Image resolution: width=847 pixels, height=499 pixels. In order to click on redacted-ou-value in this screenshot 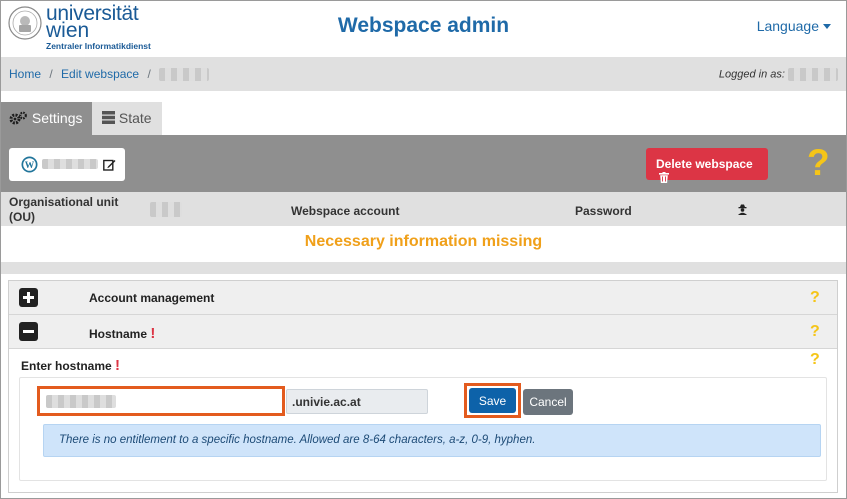, I will do `click(166, 209)`.